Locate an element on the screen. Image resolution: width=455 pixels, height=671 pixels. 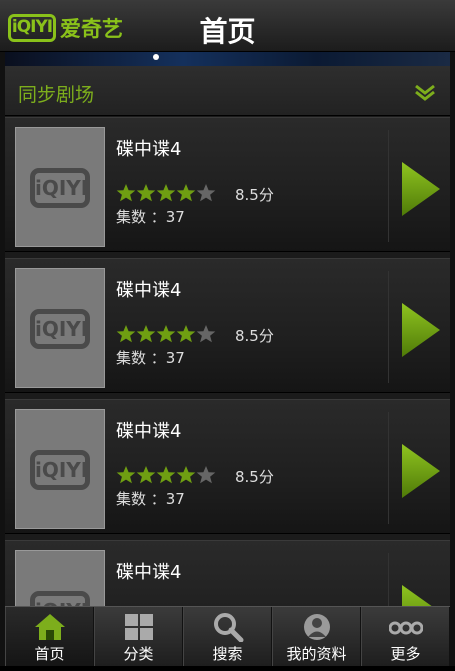
nav-label: 更多 is located at coordinates (405, 654).